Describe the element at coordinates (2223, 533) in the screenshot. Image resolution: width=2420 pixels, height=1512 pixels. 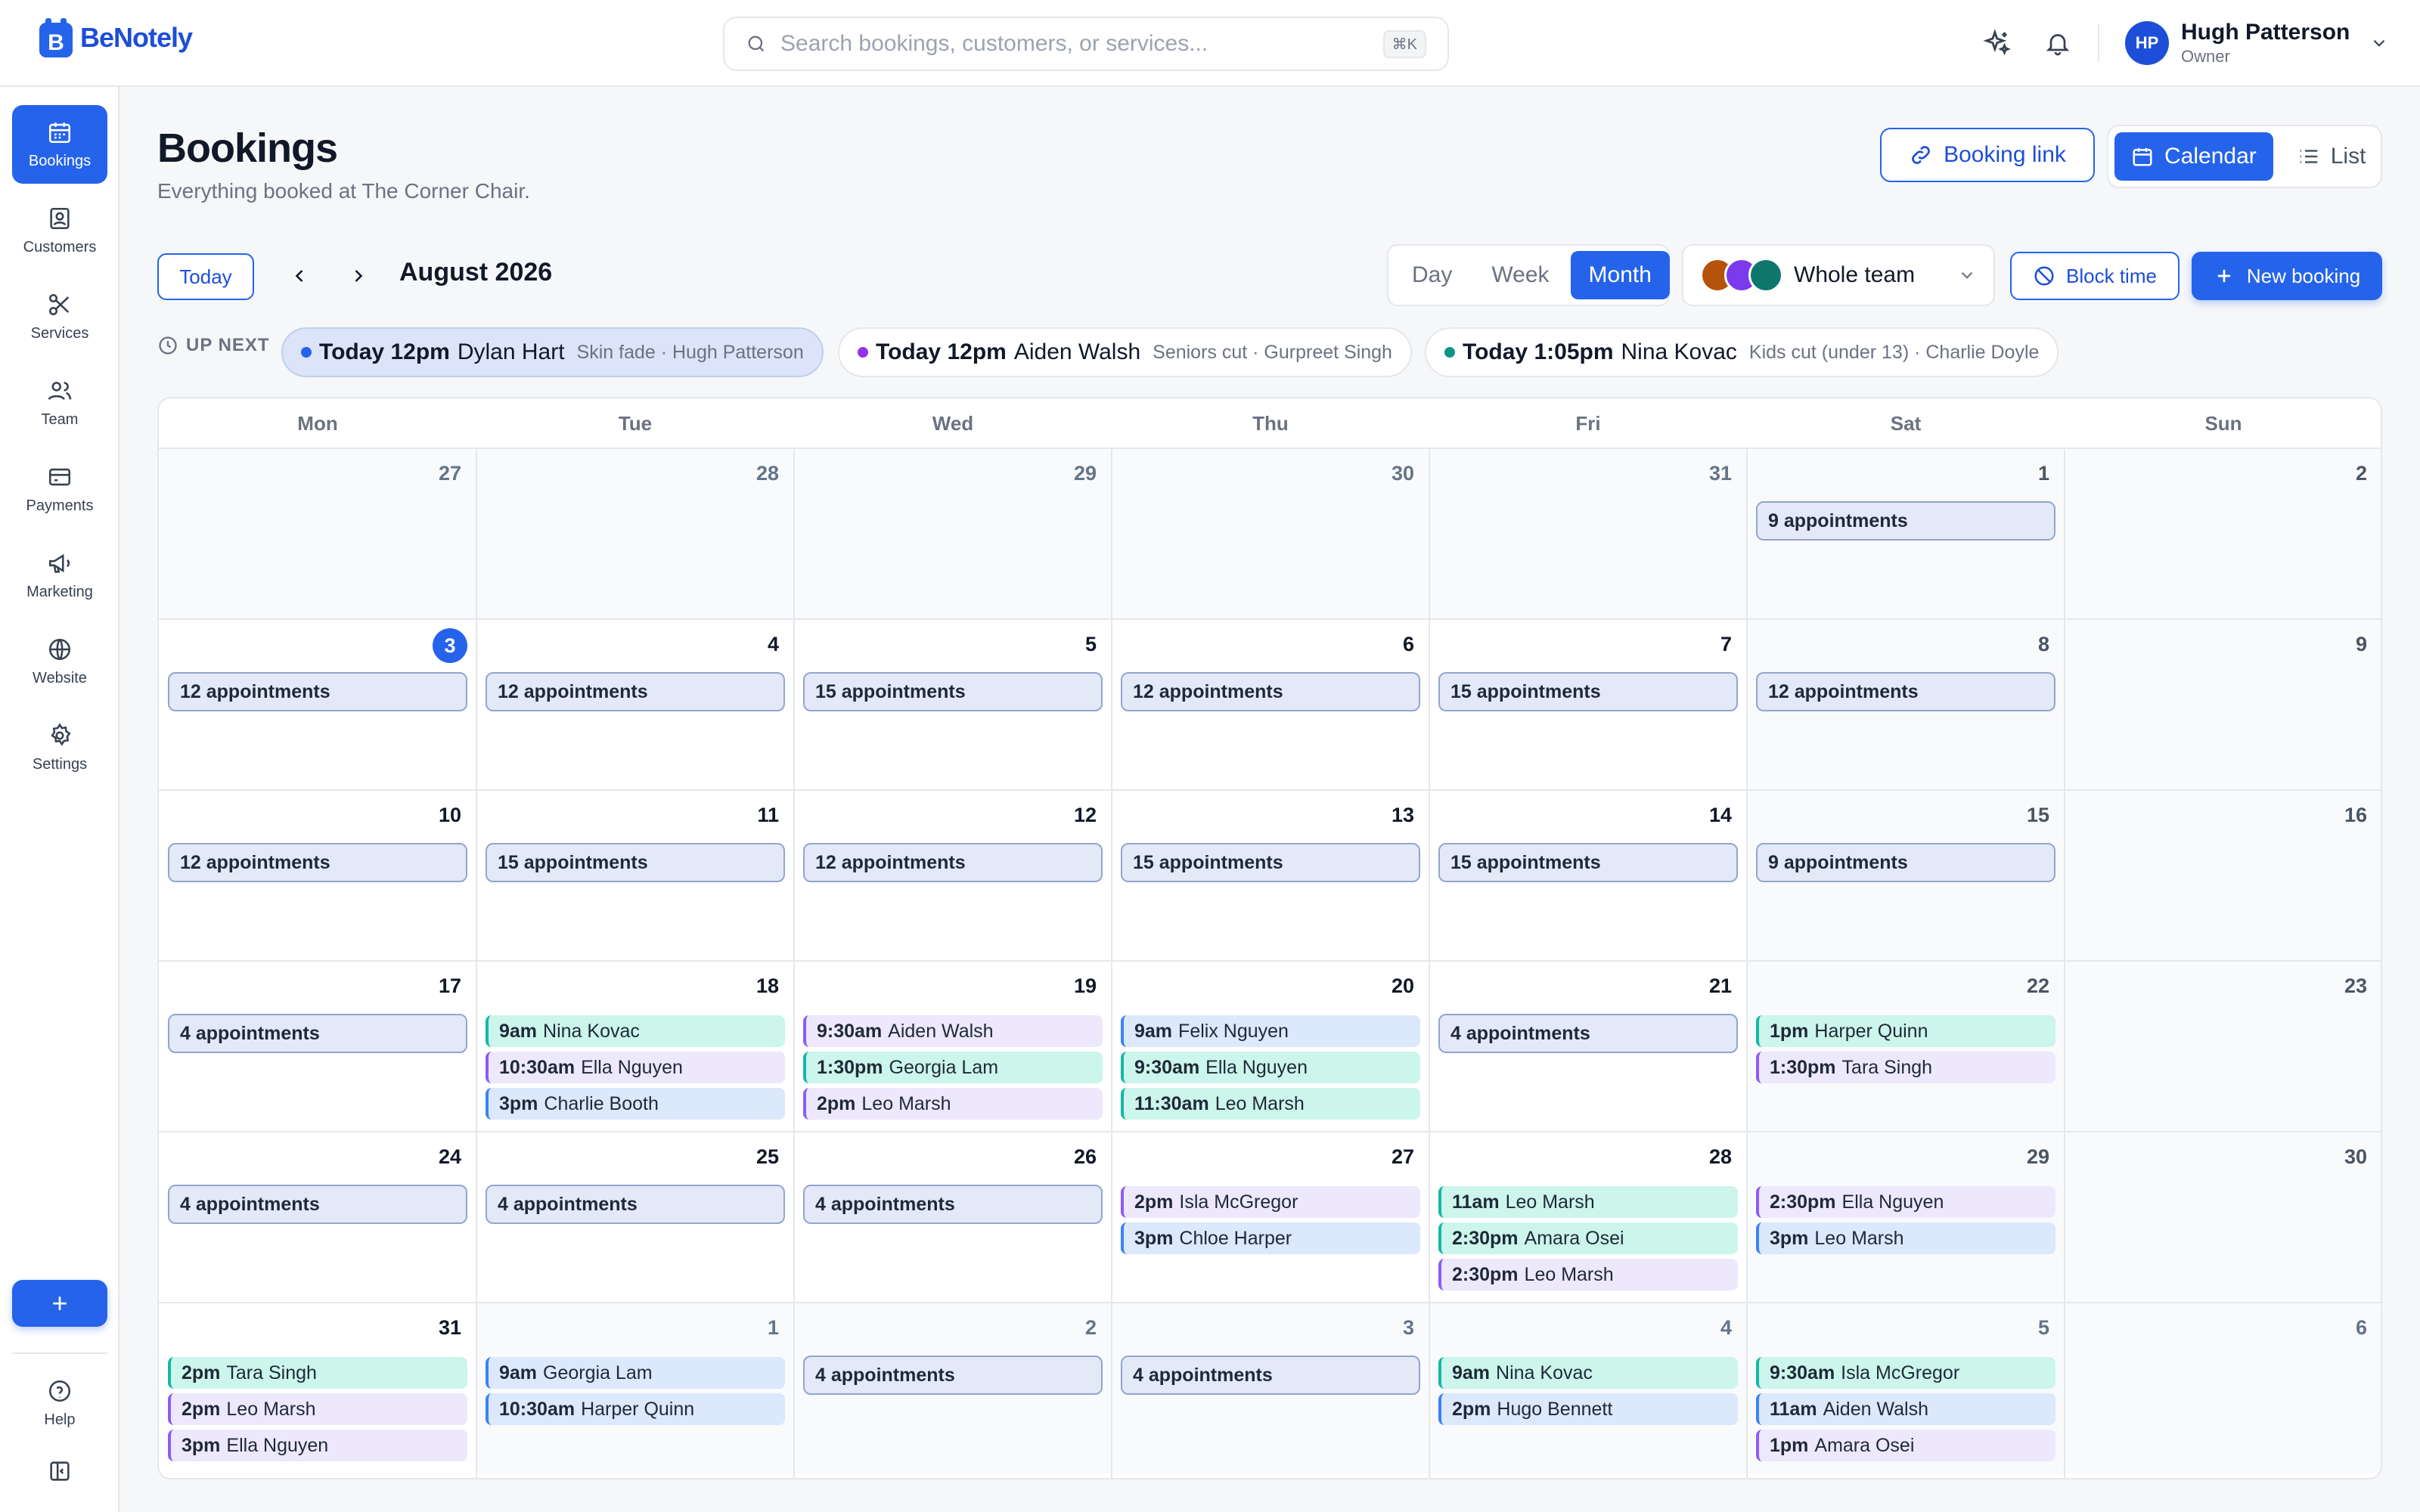
I see `day-cell: 2` at that location.